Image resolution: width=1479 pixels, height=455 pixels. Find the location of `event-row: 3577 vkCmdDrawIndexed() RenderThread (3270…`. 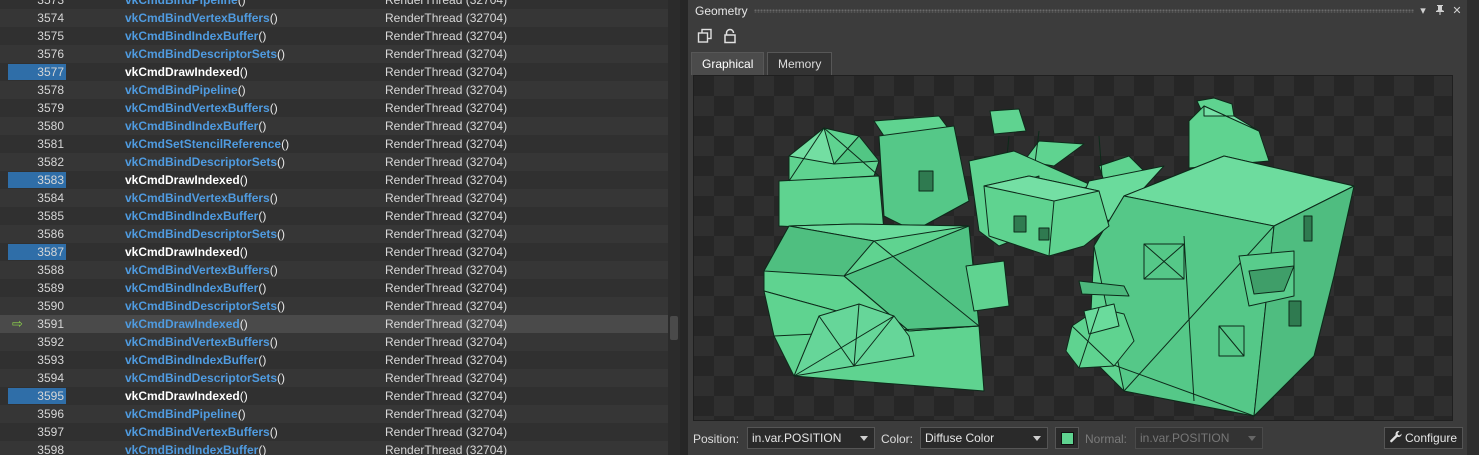

event-row: 3577 vkCmdDrawIndexed() RenderThread (3270… is located at coordinates (334, 72).